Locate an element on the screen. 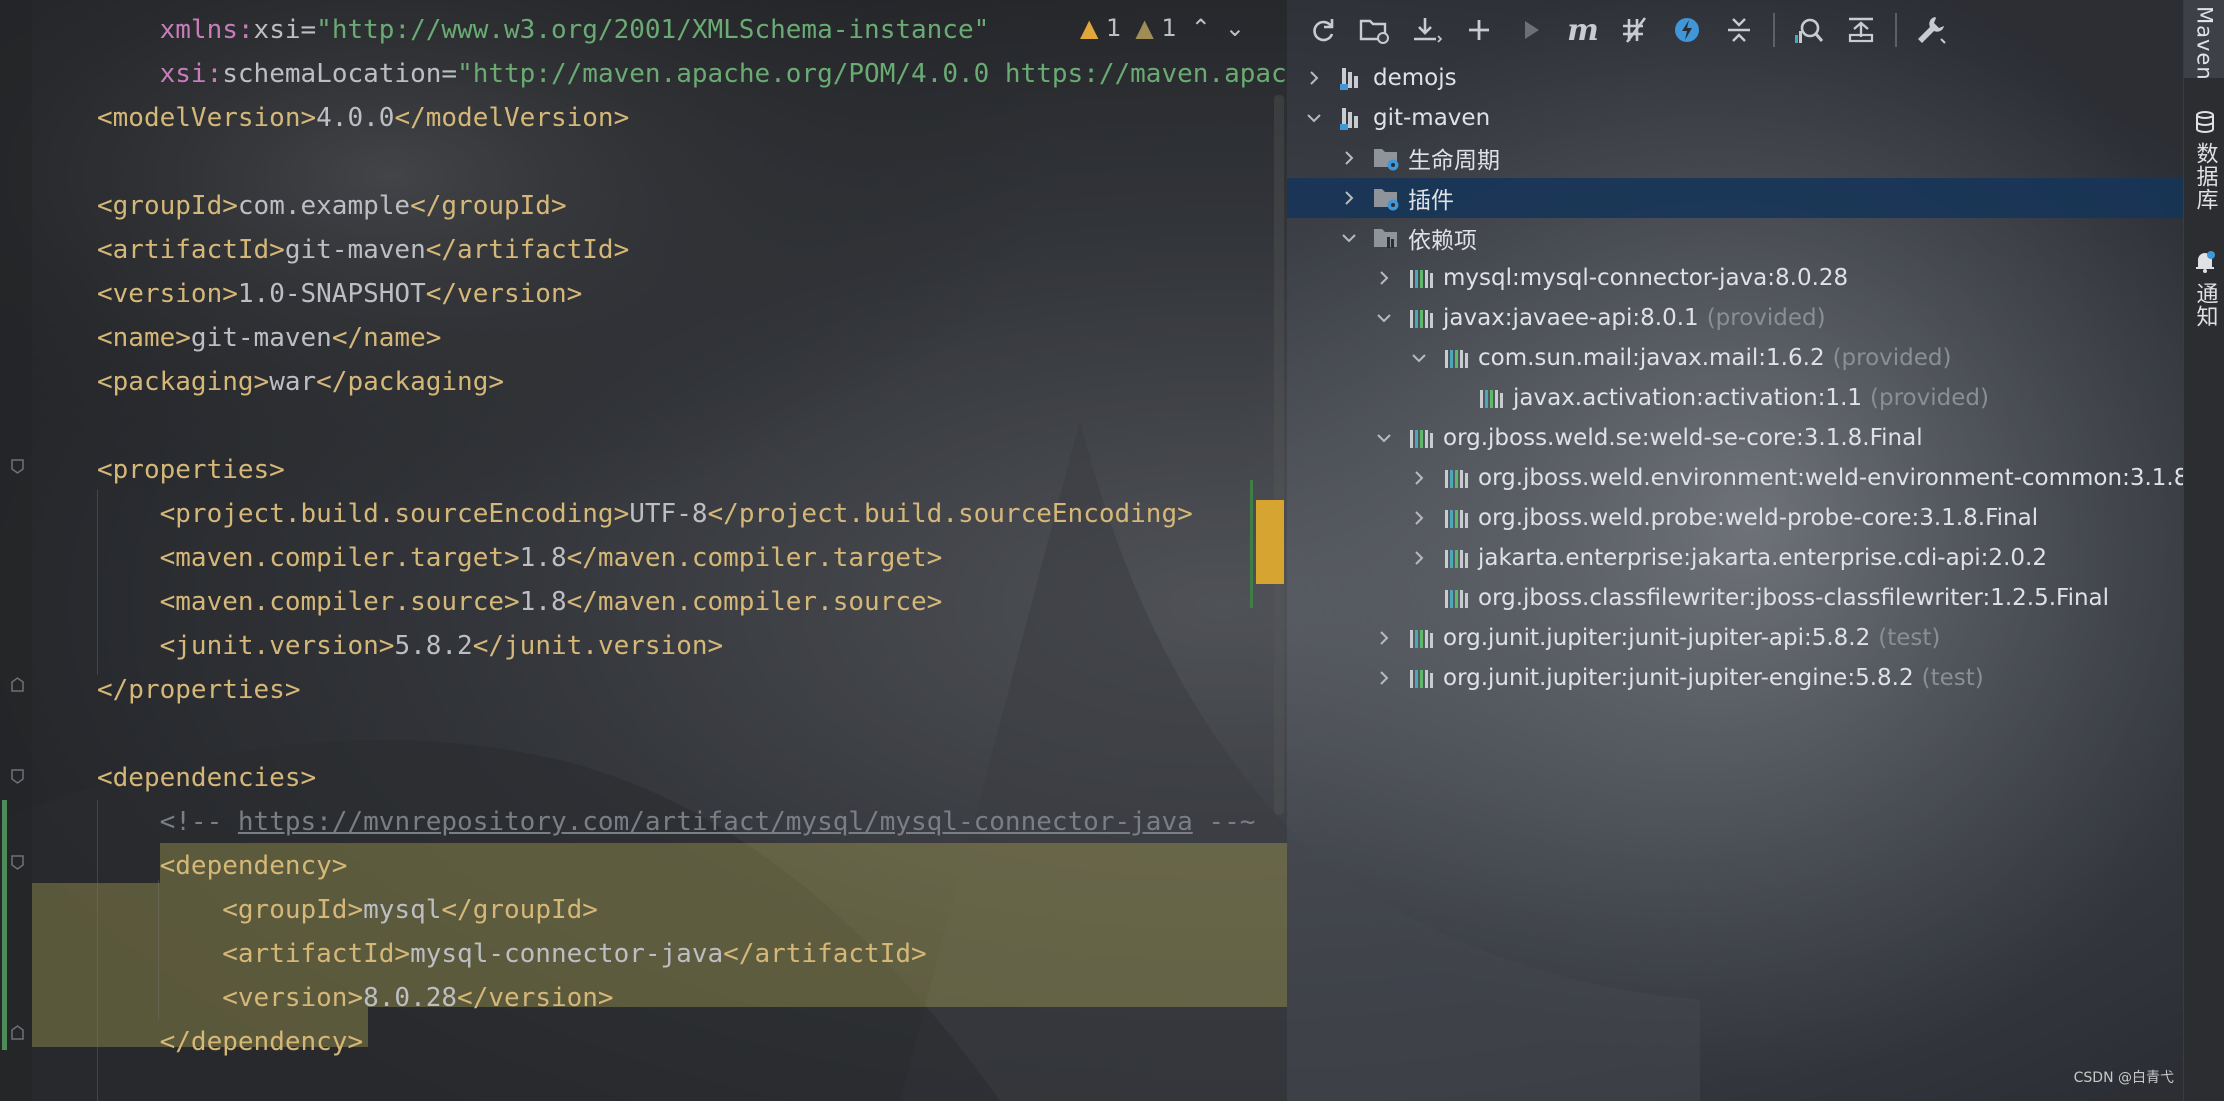 This screenshot has height=1101, width=2224. database-tool-button: 数据库 is located at coordinates (2204, 160).